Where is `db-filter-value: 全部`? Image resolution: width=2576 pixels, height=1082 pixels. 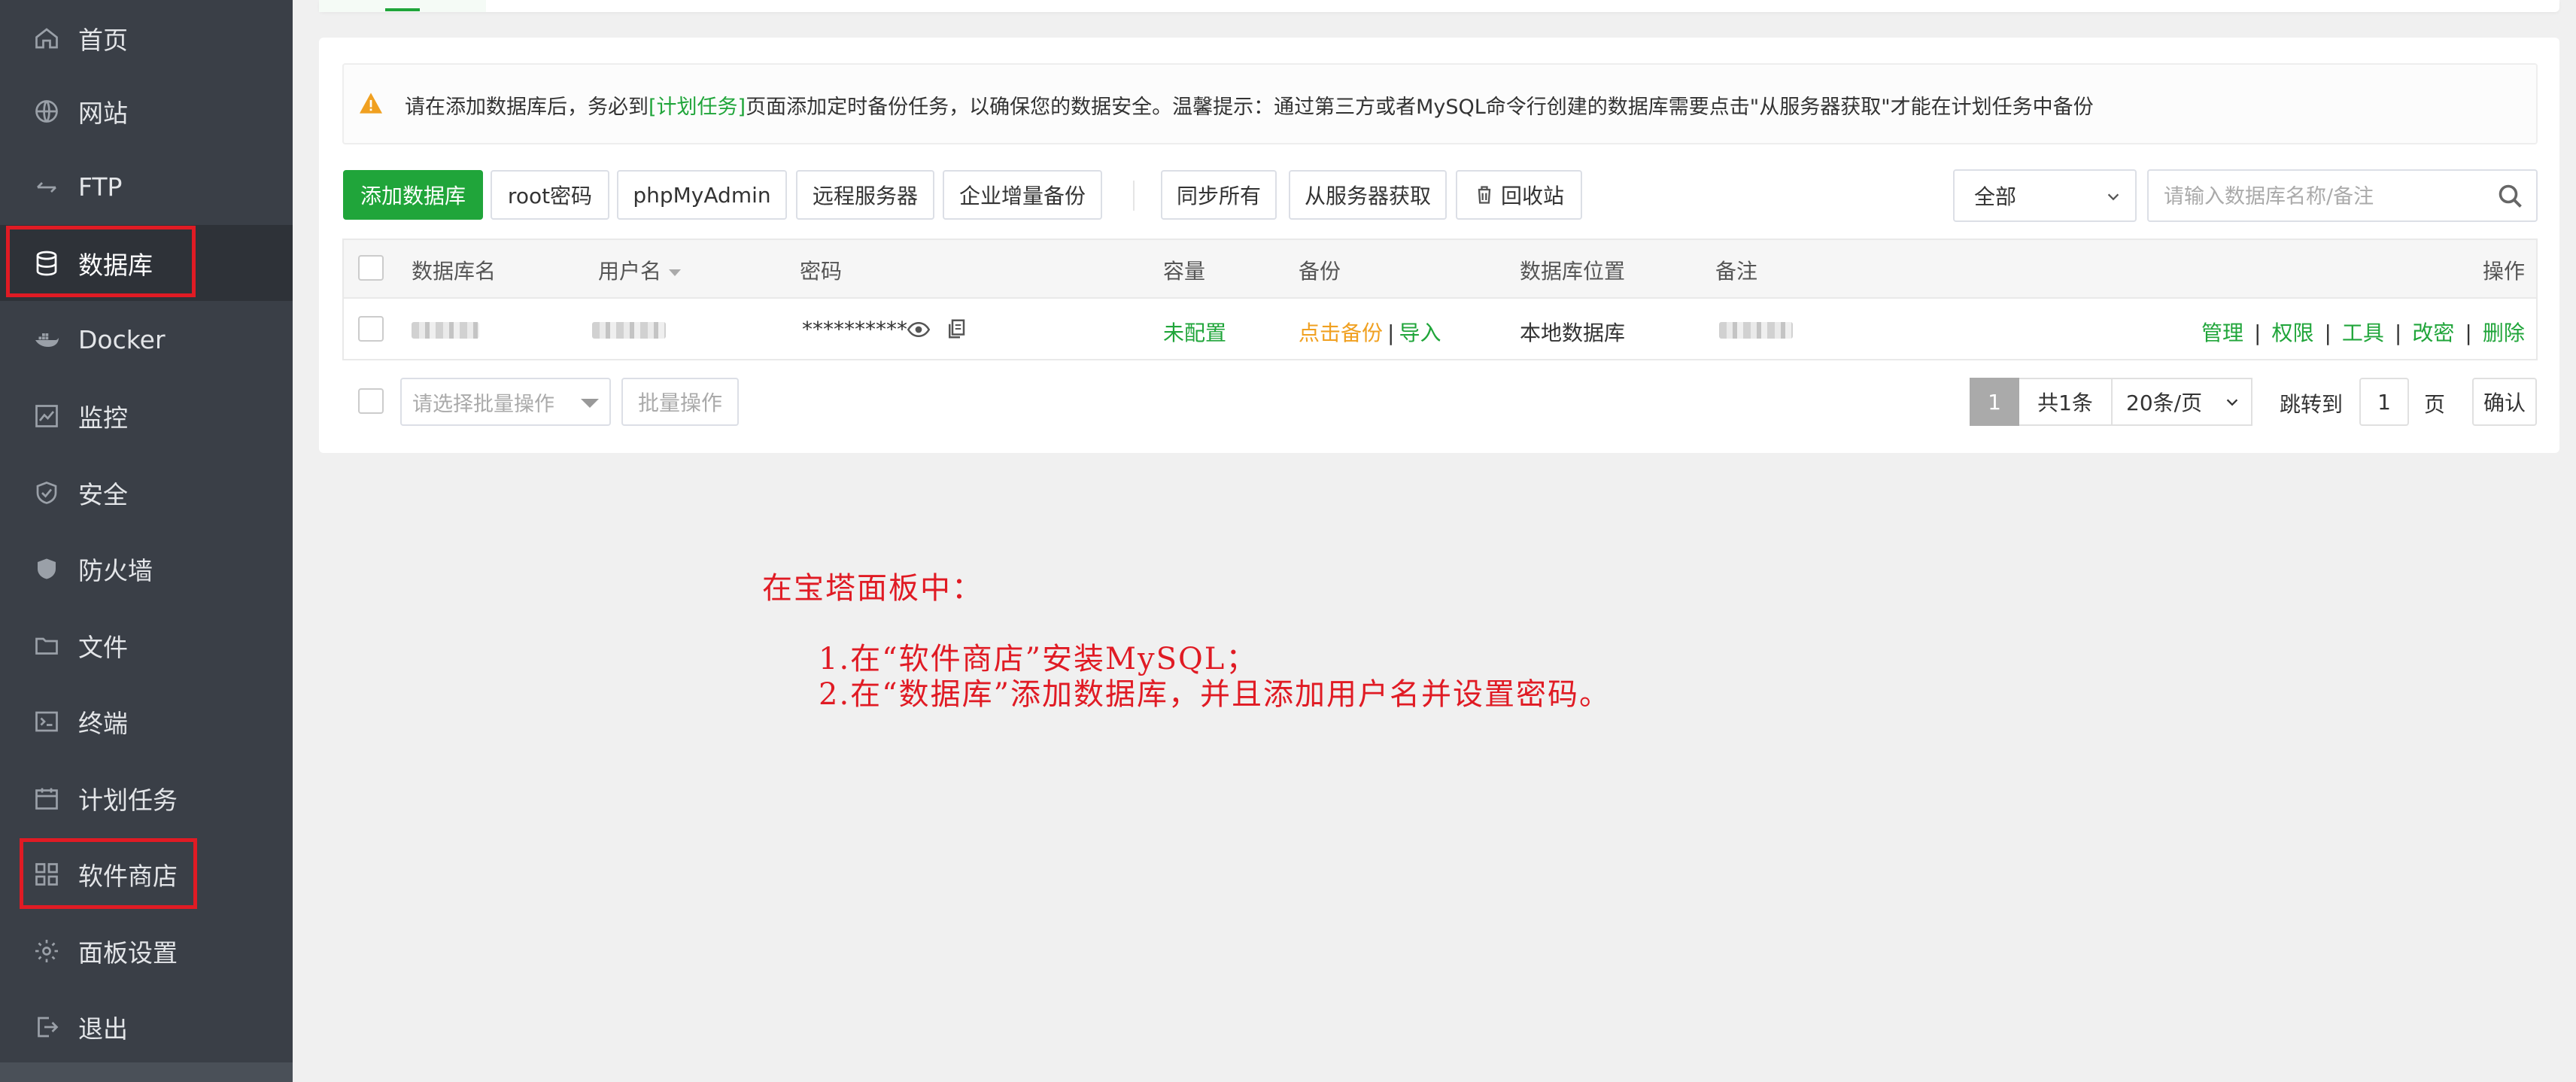
db-filter-value: 全部 is located at coordinates (1996, 196).